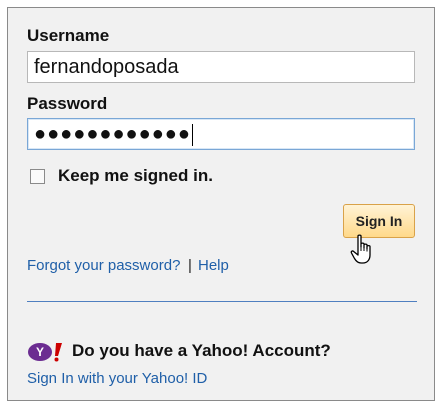  Describe the element at coordinates (112, 134) in the screenshot. I see `password-mask: ●●●●●●●●●●●●` at that location.